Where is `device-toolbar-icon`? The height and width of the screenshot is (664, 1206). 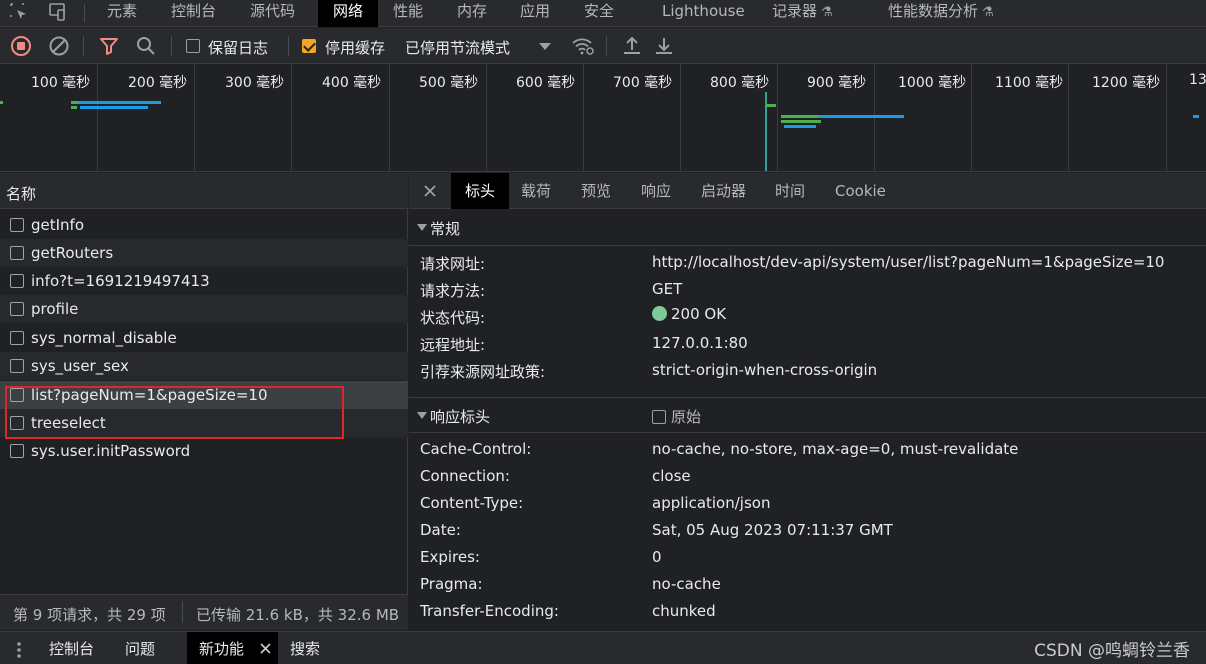 device-toolbar-icon is located at coordinates (57, 12).